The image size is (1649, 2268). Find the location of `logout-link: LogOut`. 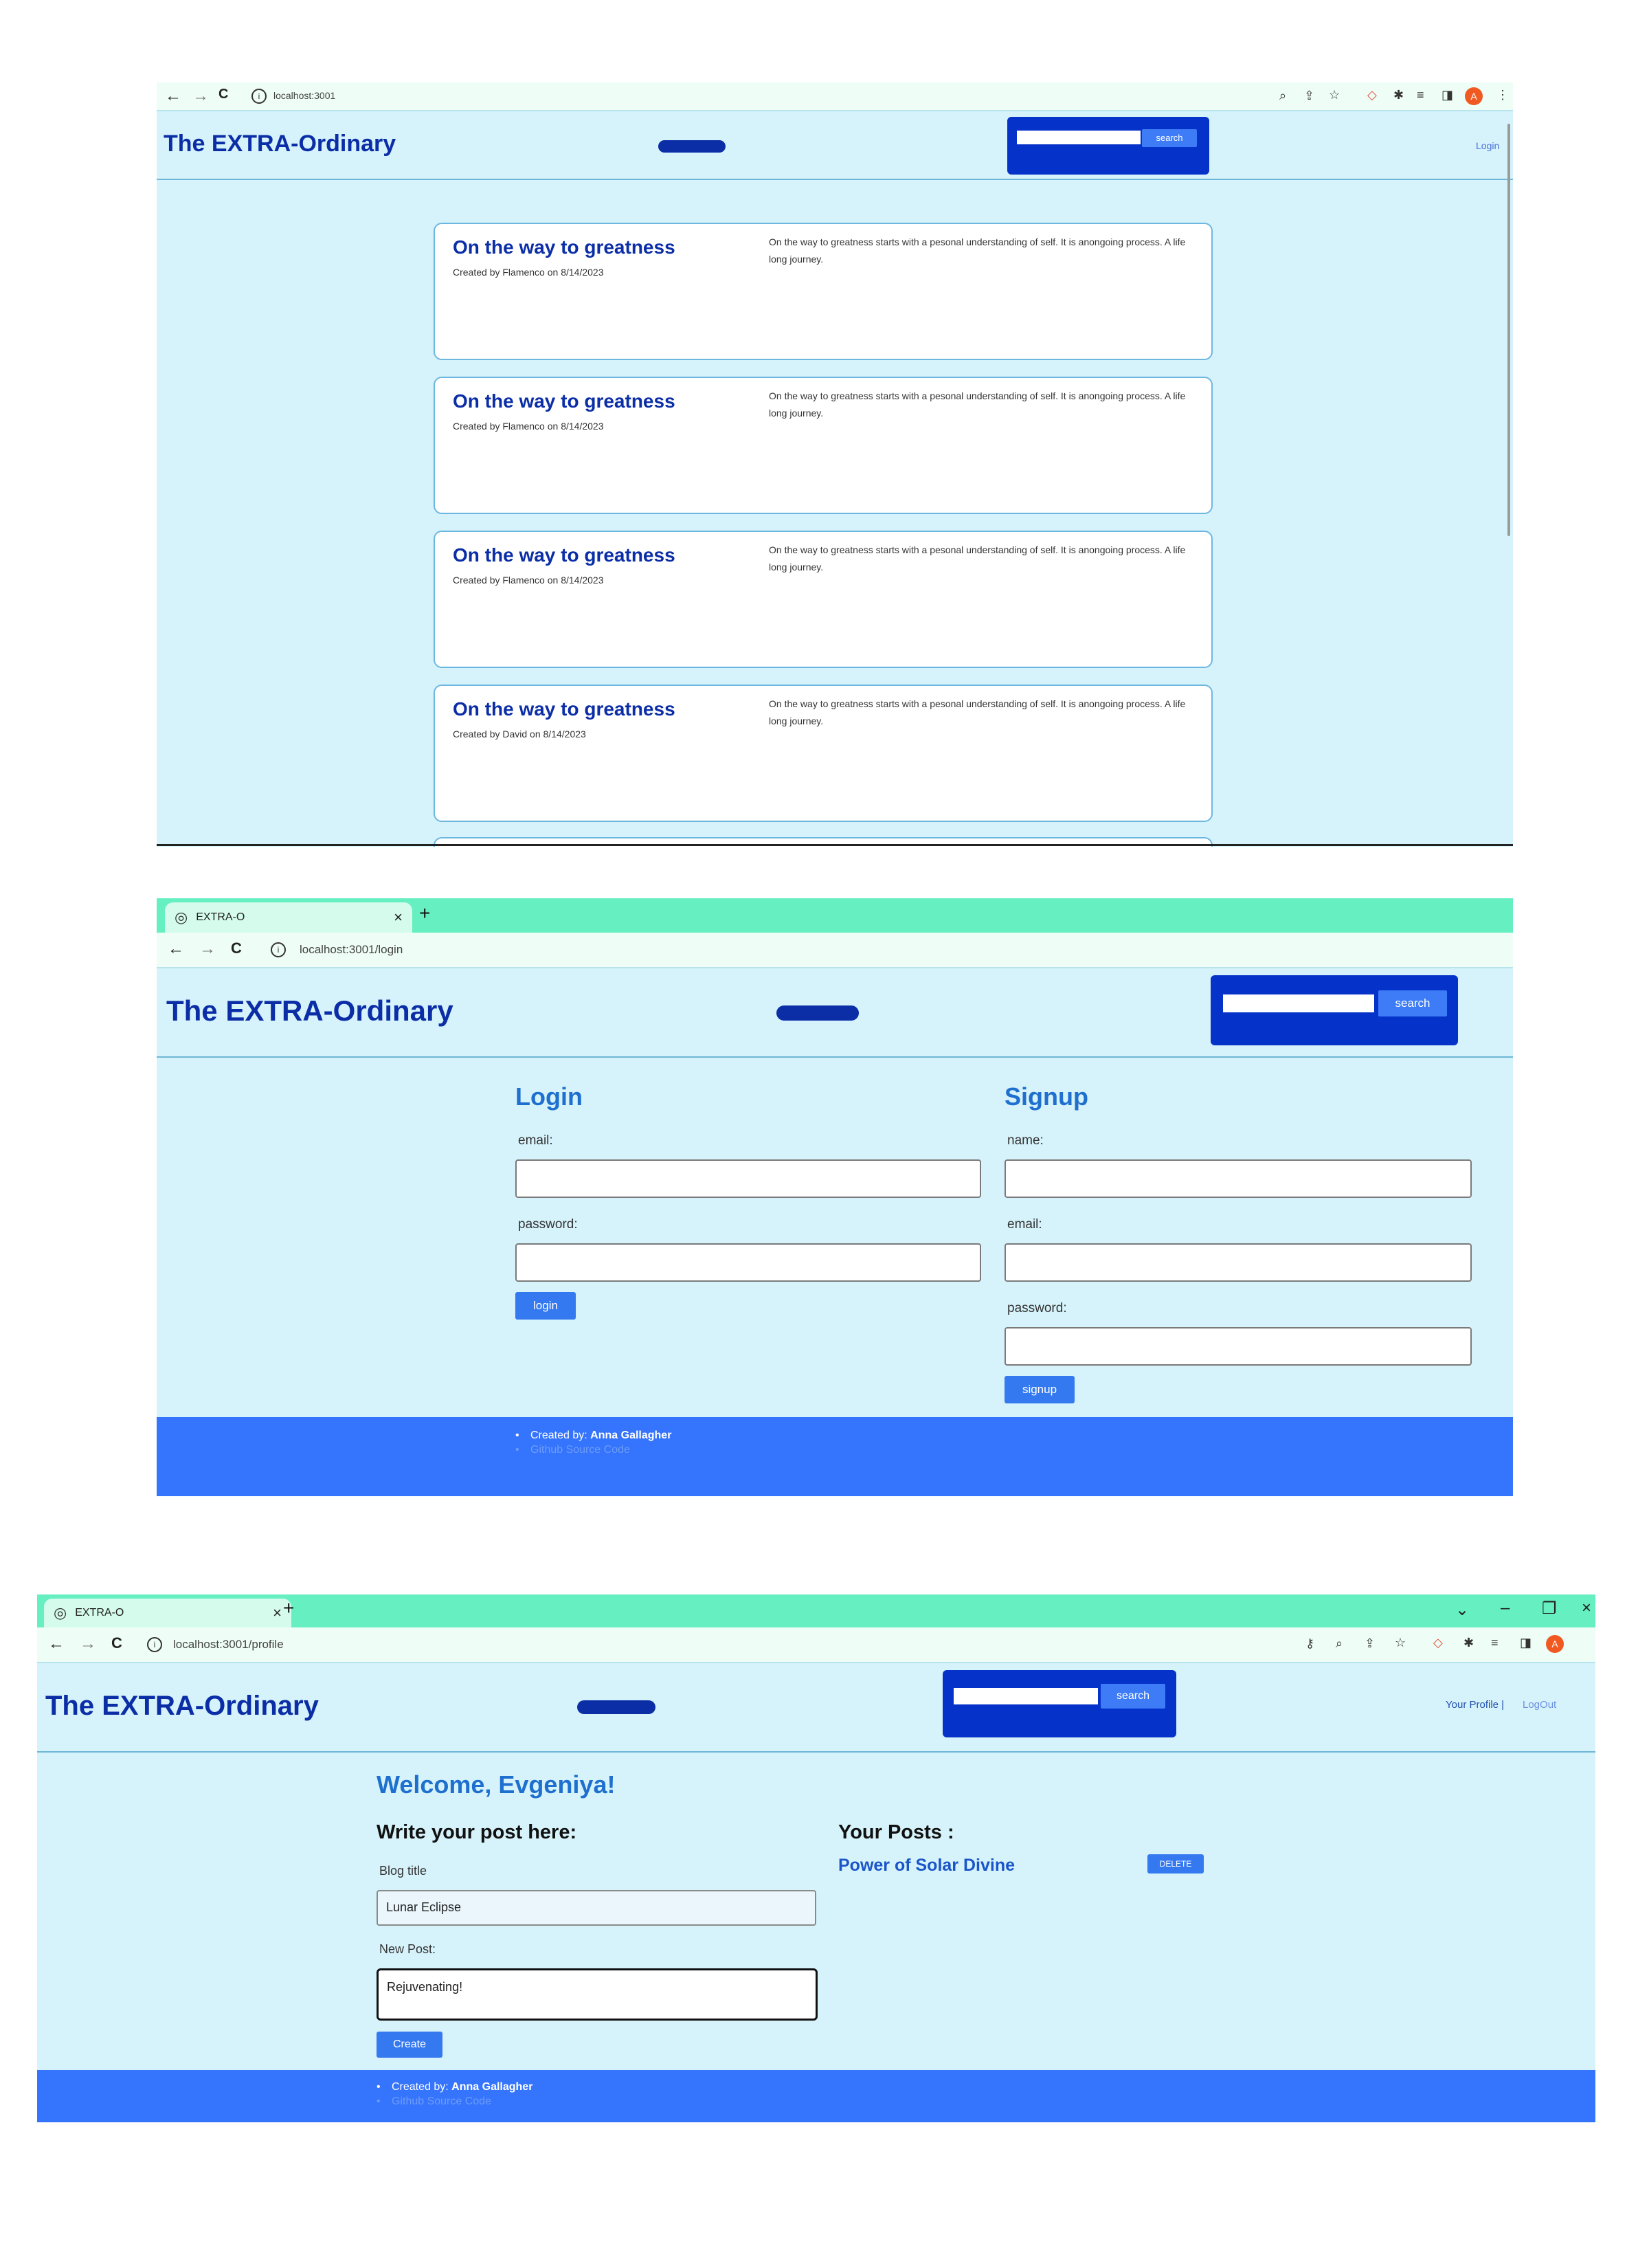

logout-link: LogOut is located at coordinates (1540, 1705).